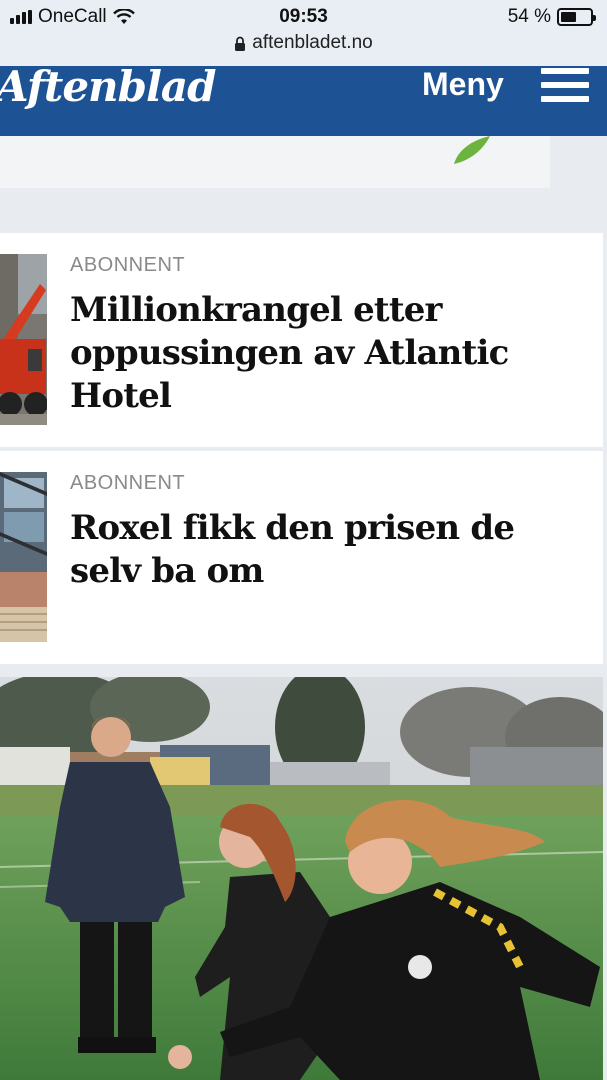 This screenshot has width=607, height=1080. What do you see at coordinates (275, 162) in the screenshot?
I see `ad-banner` at bounding box center [275, 162].